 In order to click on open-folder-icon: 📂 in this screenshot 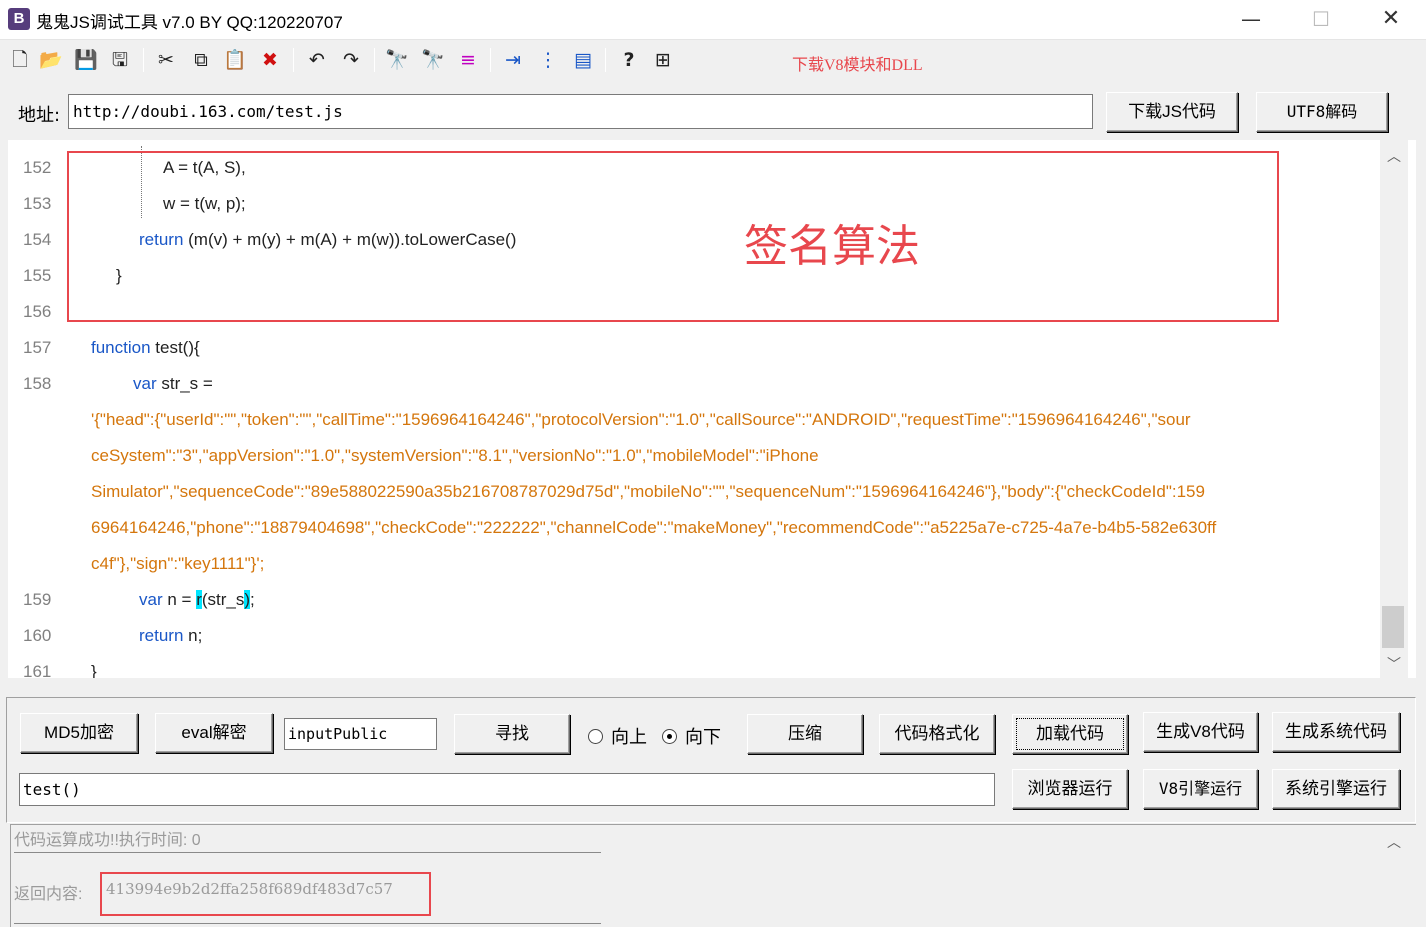, I will do `click(51, 60)`.